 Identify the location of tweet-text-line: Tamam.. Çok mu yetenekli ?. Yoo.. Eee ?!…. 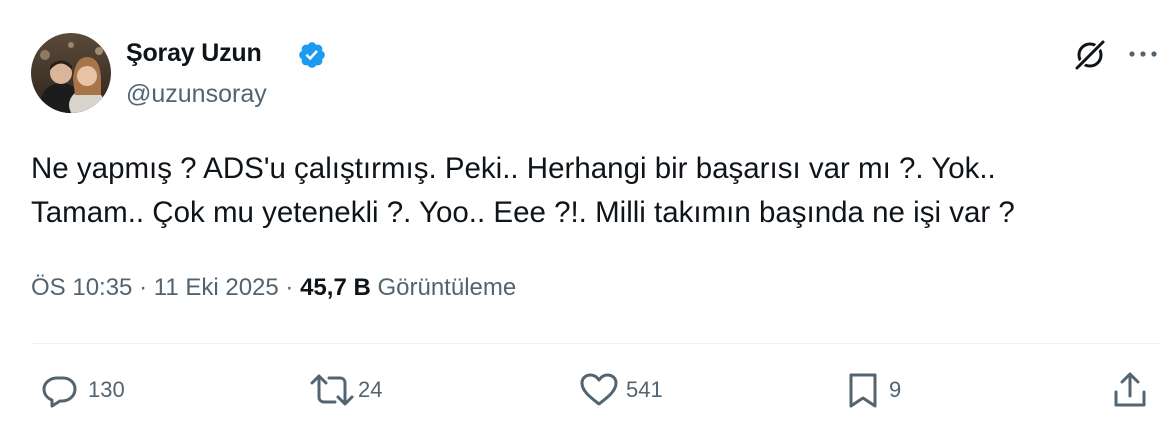
(523, 212).